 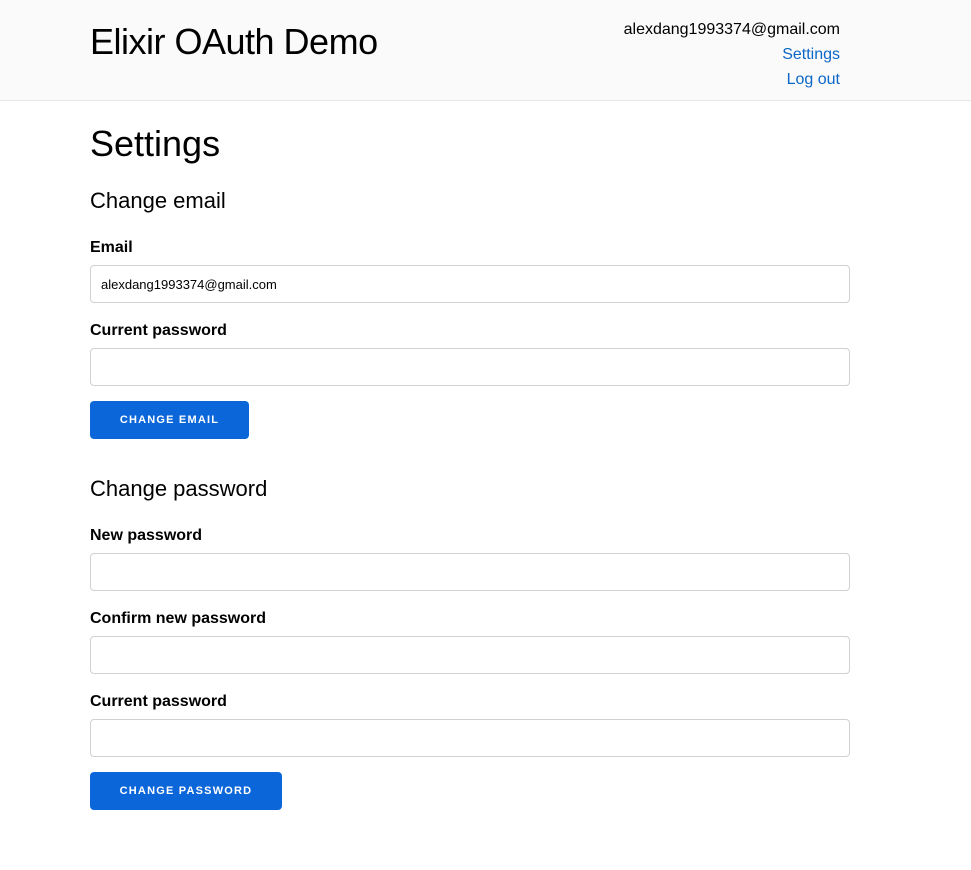 What do you see at coordinates (470, 572) in the screenshot?
I see `new-password-field` at bounding box center [470, 572].